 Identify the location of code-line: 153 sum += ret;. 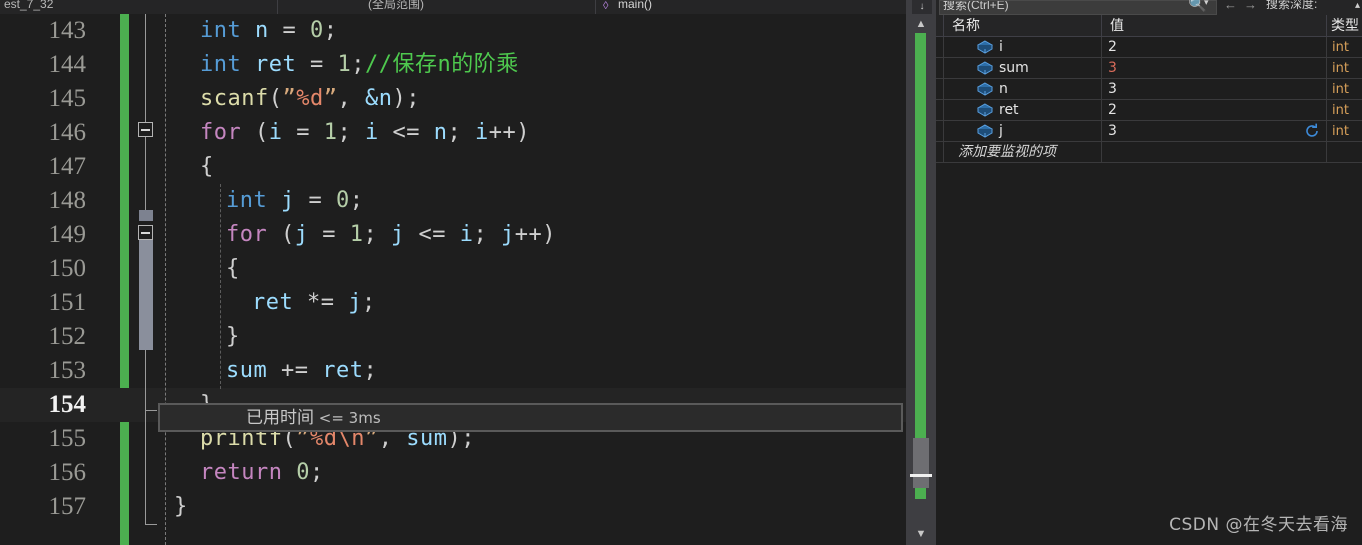
(453, 371).